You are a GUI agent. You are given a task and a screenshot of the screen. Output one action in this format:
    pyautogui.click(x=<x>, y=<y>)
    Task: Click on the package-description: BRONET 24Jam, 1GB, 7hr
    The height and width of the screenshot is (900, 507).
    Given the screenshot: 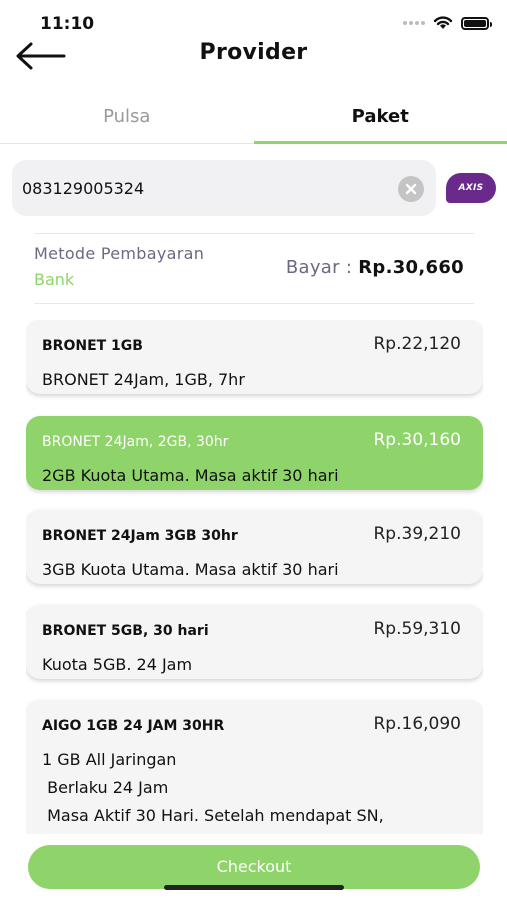 What is the action you would take?
    pyautogui.click(x=143, y=379)
    